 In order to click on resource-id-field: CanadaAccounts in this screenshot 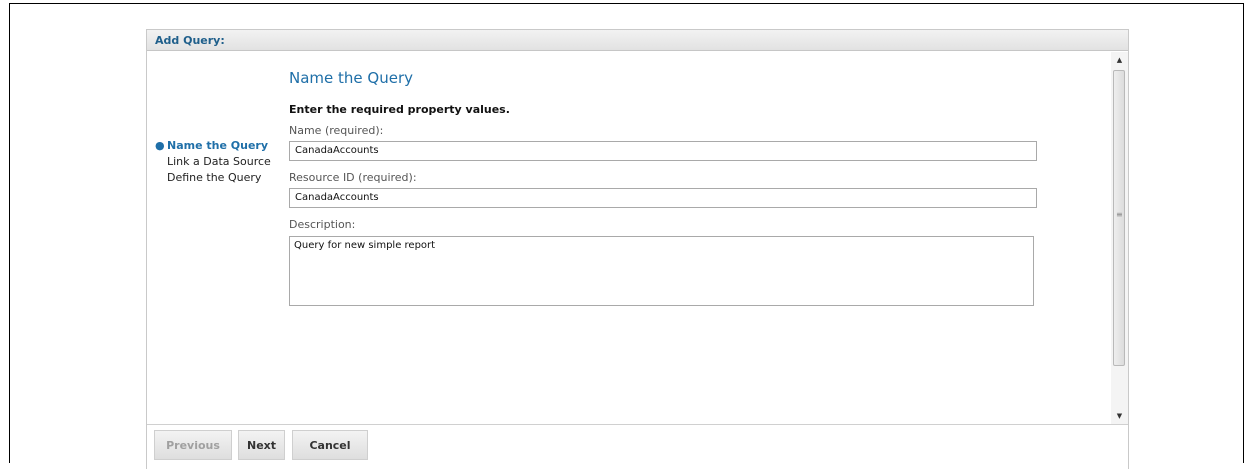, I will do `click(663, 198)`.